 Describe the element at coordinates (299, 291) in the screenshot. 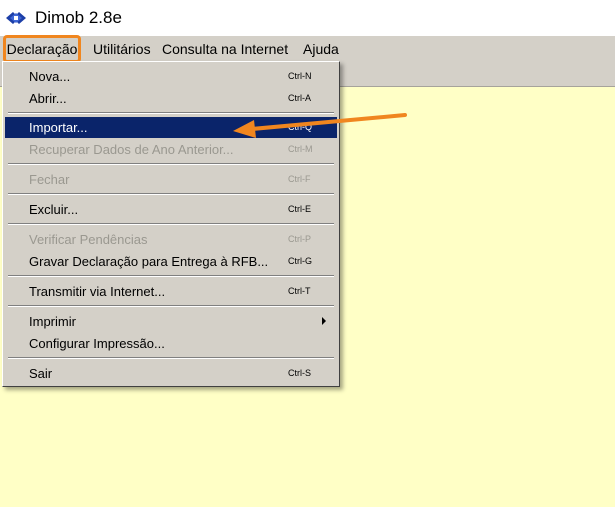

I see `menu-item-shortcut: Ctrl-T` at that location.